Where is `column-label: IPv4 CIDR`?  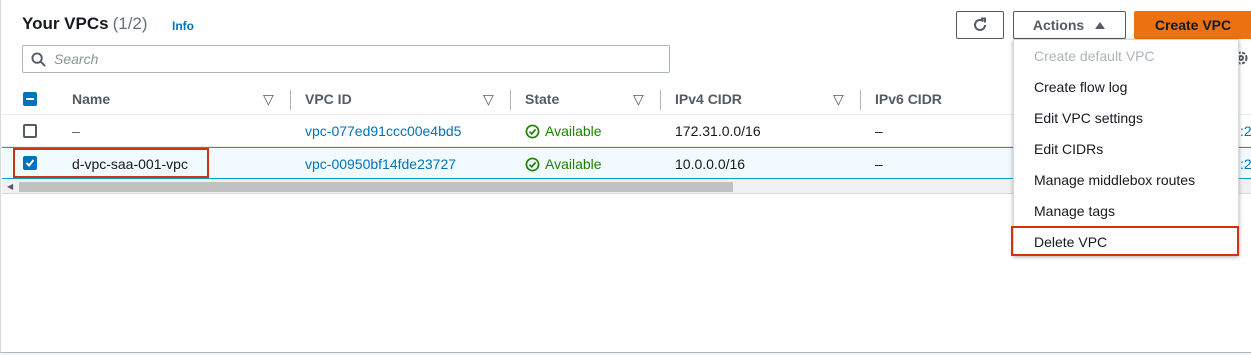
column-label: IPv4 CIDR is located at coordinates (708, 99).